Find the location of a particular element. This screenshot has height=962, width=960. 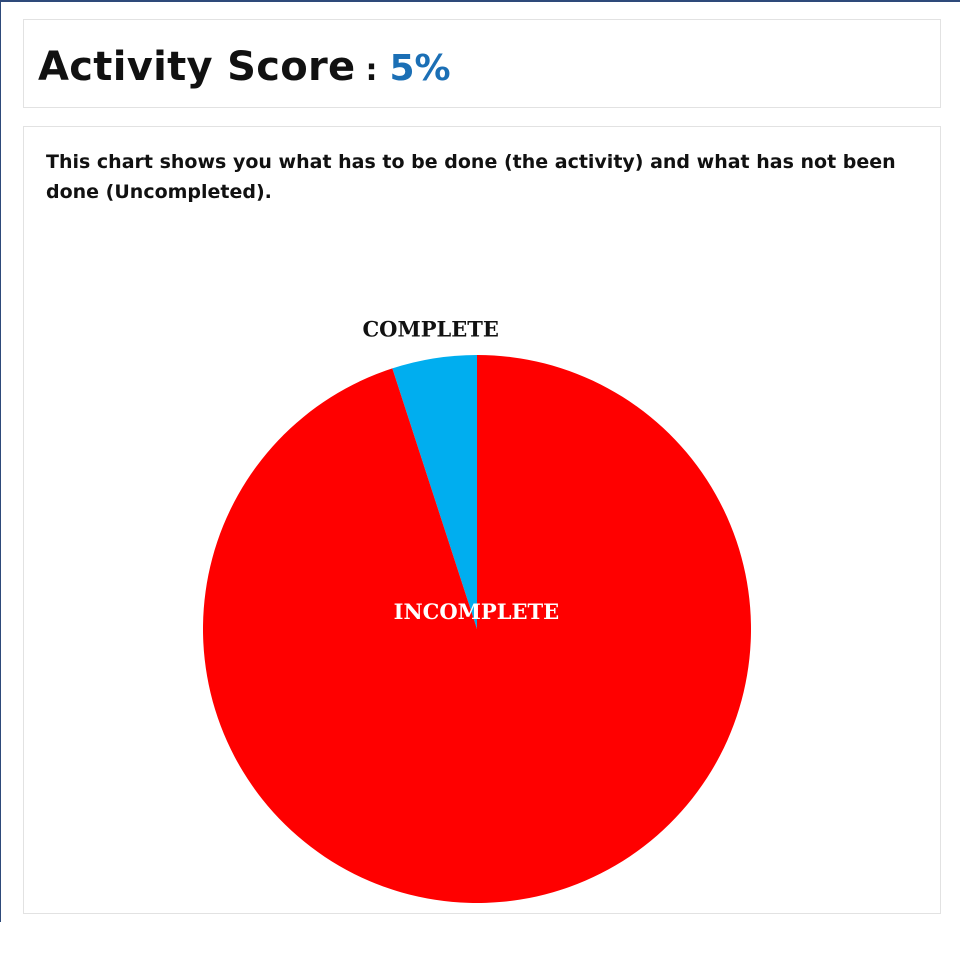

pie-label-incomplete: INCOMPLETE is located at coordinates (476, 611).